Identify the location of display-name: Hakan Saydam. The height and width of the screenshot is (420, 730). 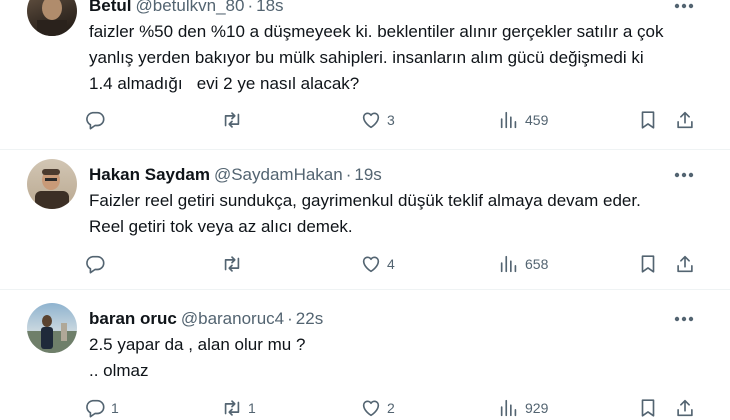
(149, 174).